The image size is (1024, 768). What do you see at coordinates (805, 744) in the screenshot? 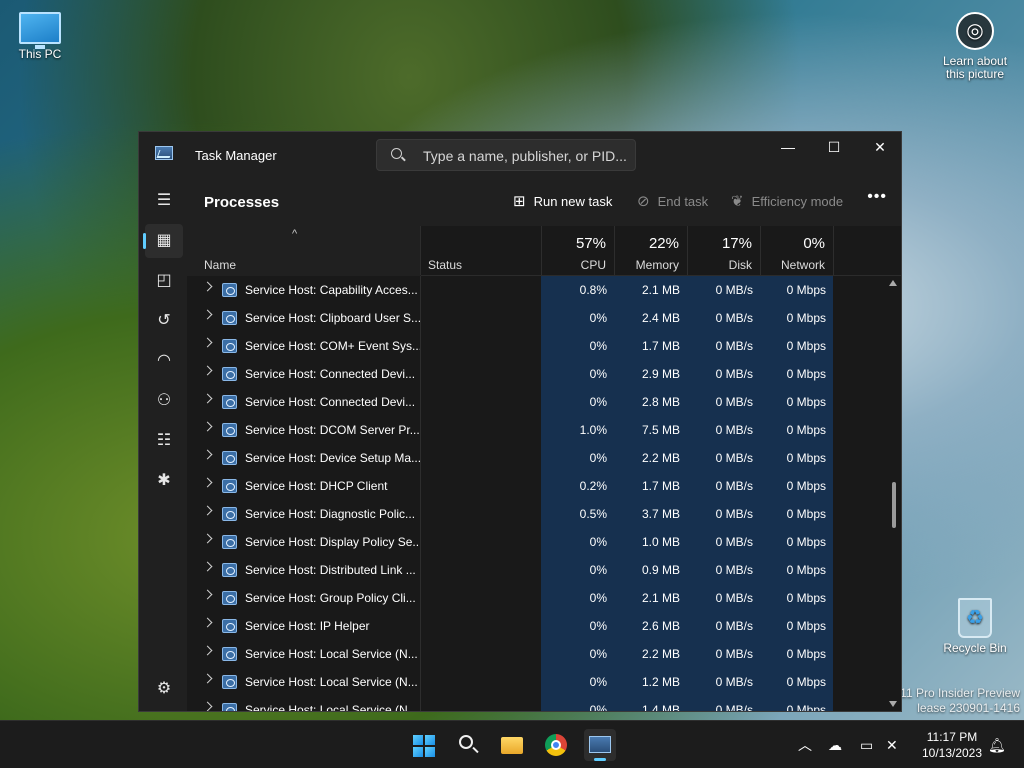
I see `show-hidden-icons-button: ︿` at bounding box center [805, 744].